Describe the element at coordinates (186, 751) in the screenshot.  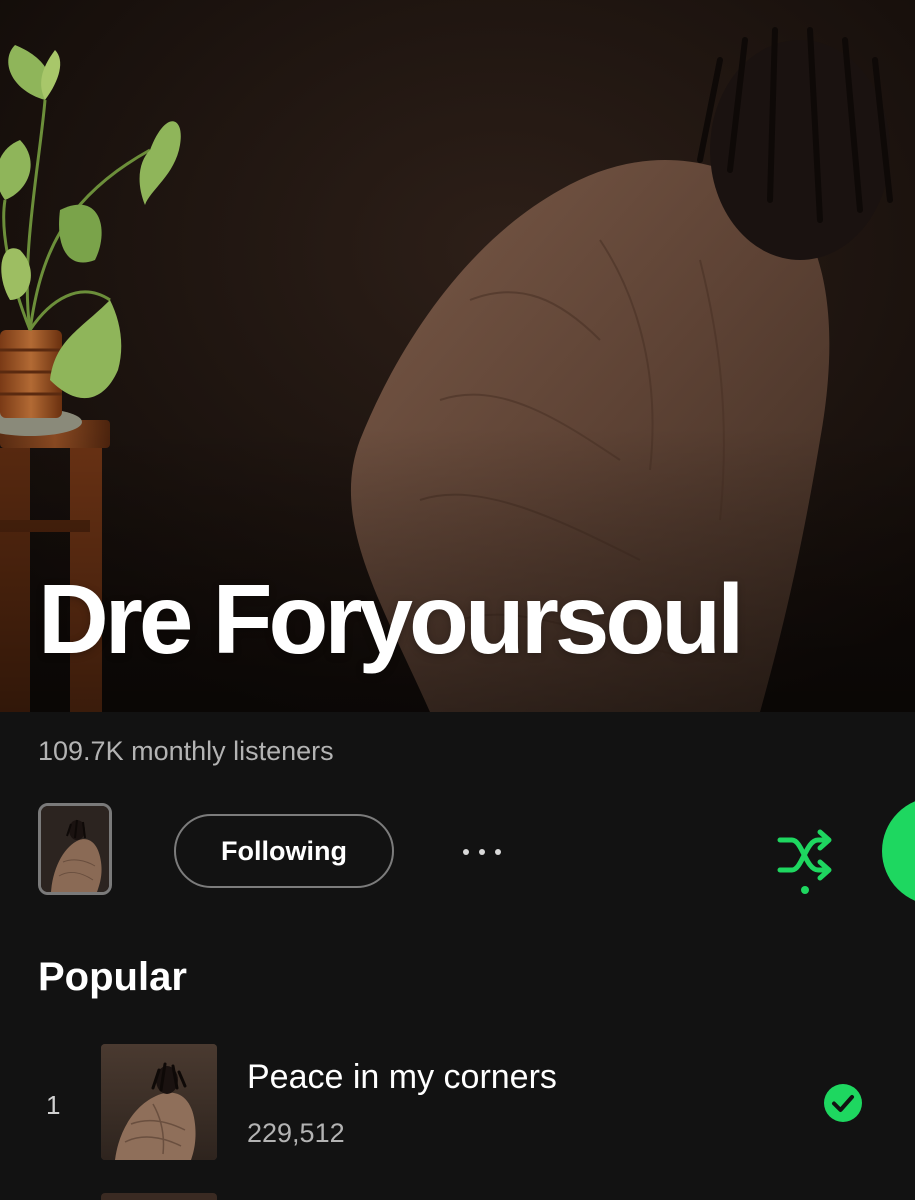
I see `monthly-listeners: 109.7K monthly listeners` at that location.